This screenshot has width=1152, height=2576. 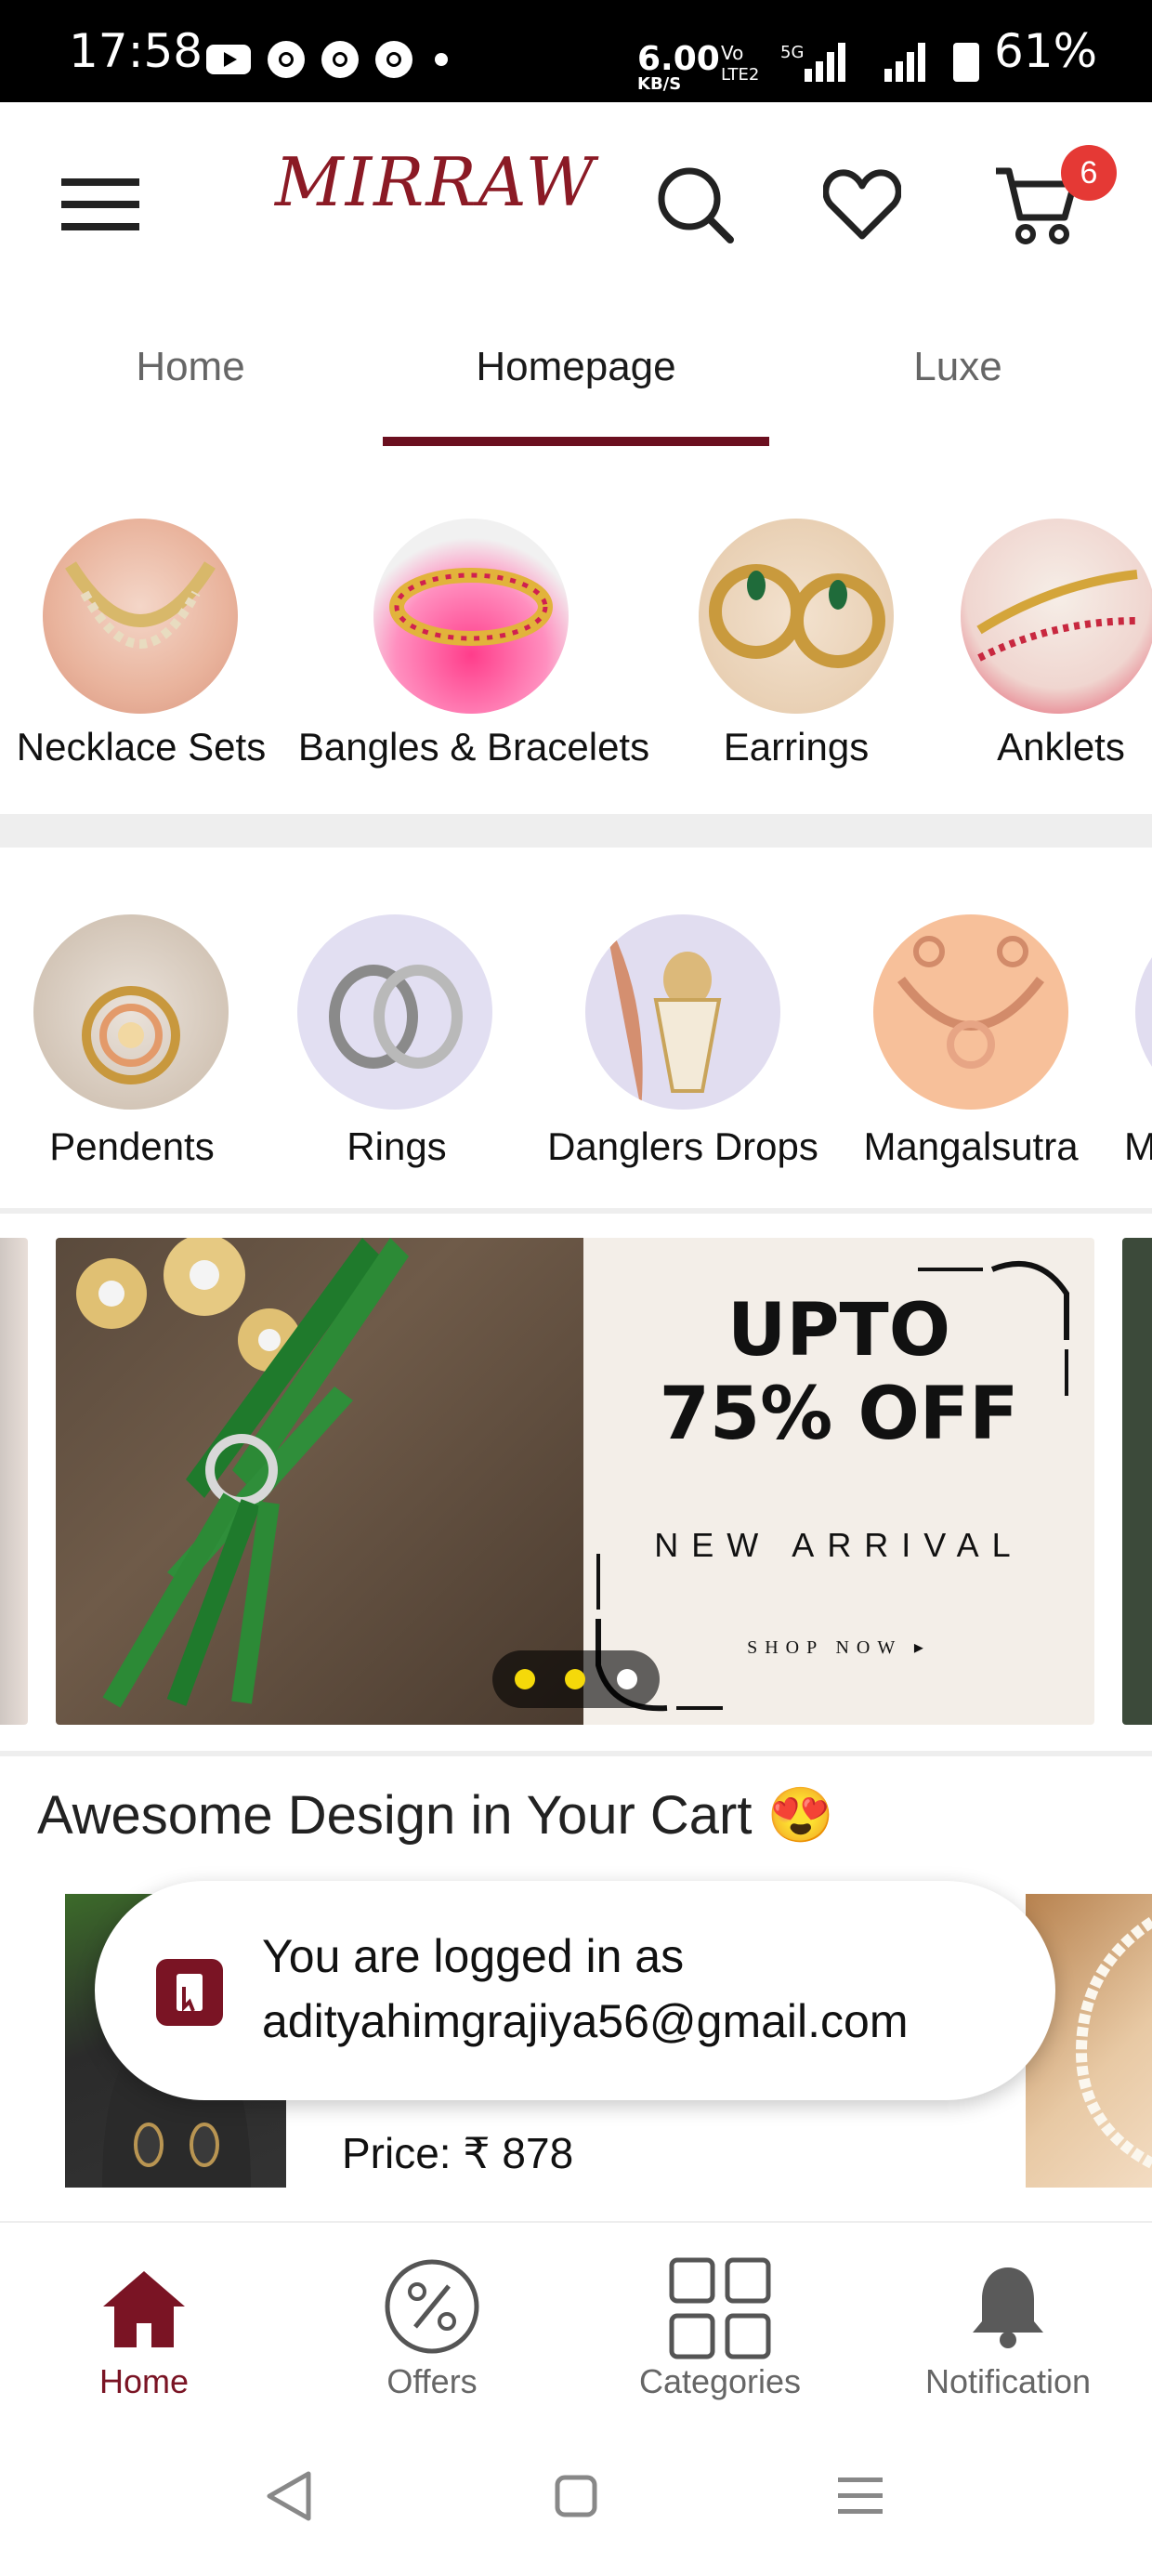 What do you see at coordinates (576, 51) in the screenshot?
I see `status-bar: 17:58 6.00 KB/S Vo LTE2 5G 61%` at bounding box center [576, 51].